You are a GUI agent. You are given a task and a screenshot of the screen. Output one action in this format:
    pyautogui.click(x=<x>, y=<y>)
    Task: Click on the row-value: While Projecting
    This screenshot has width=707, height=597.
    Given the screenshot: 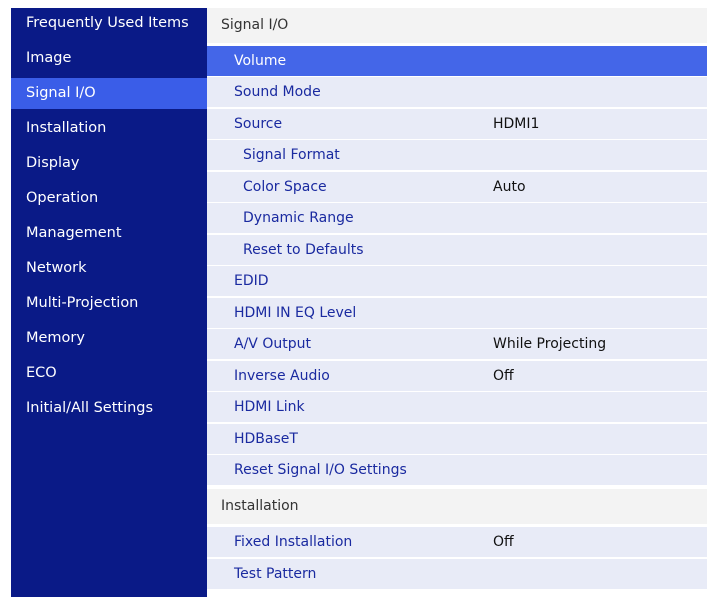 What is the action you would take?
    pyautogui.click(x=550, y=344)
    